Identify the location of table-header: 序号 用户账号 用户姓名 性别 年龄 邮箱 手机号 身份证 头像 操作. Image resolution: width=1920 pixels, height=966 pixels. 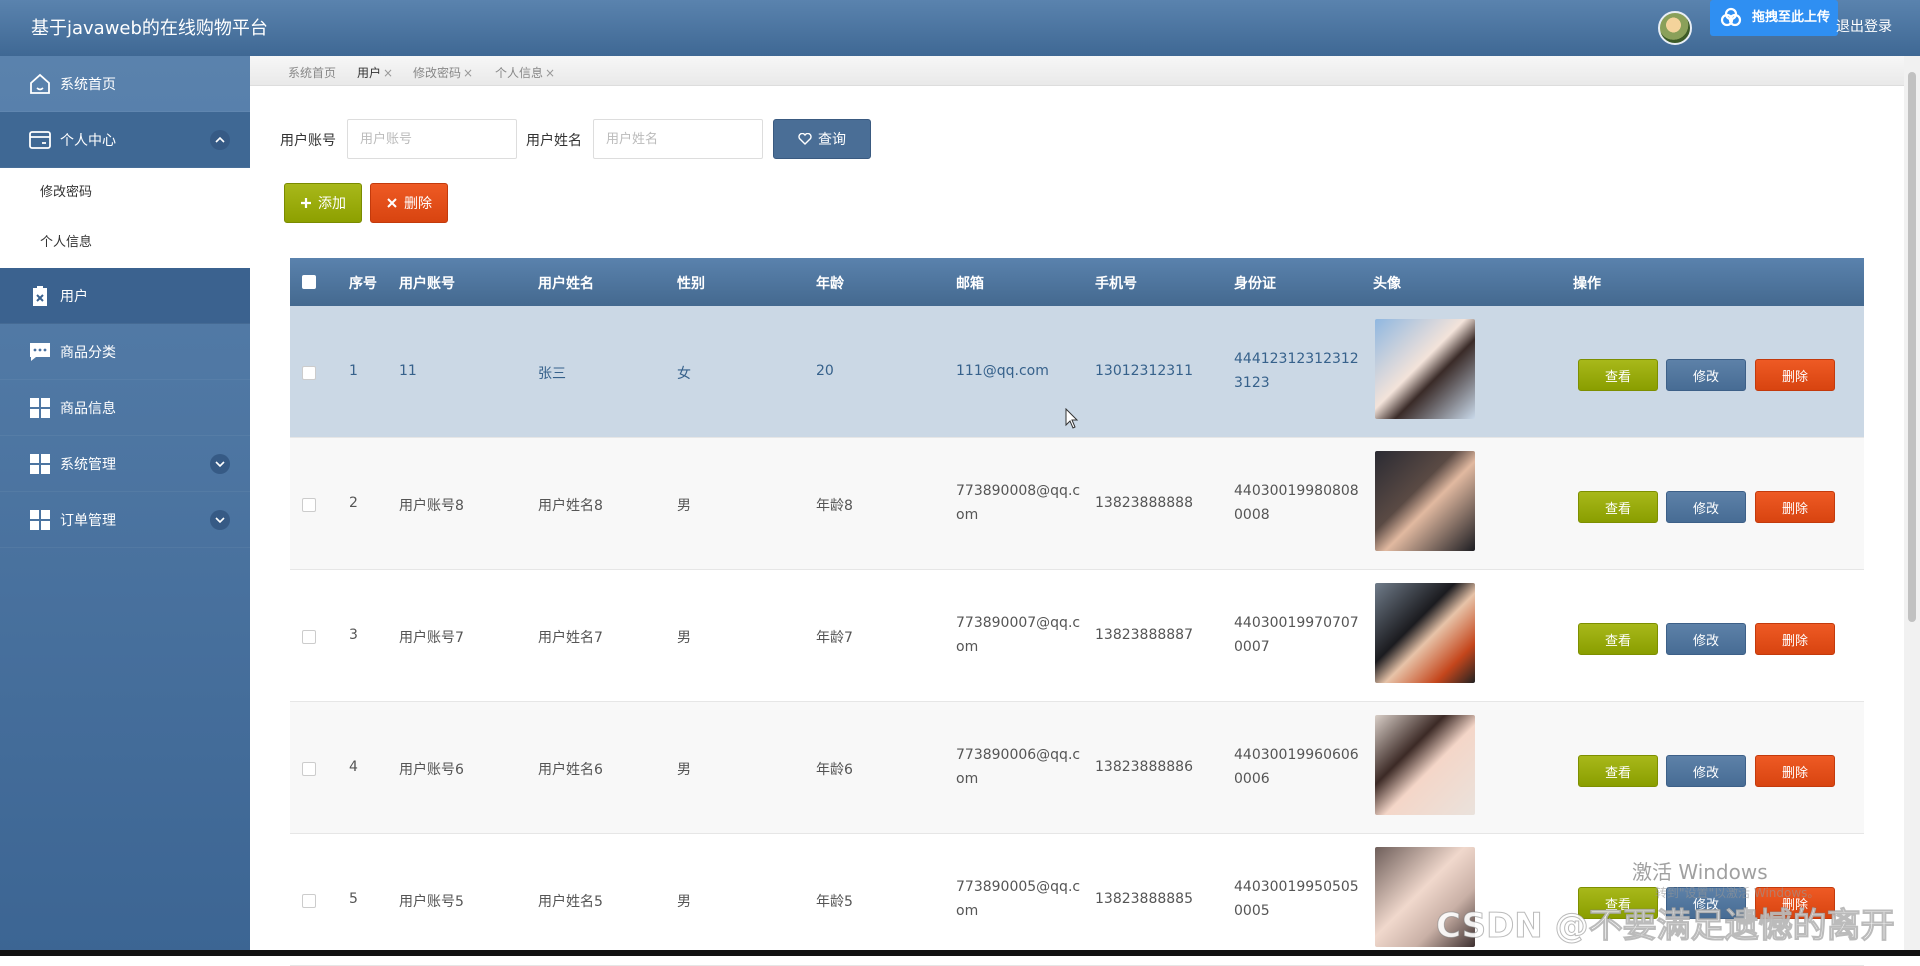
(1077, 282).